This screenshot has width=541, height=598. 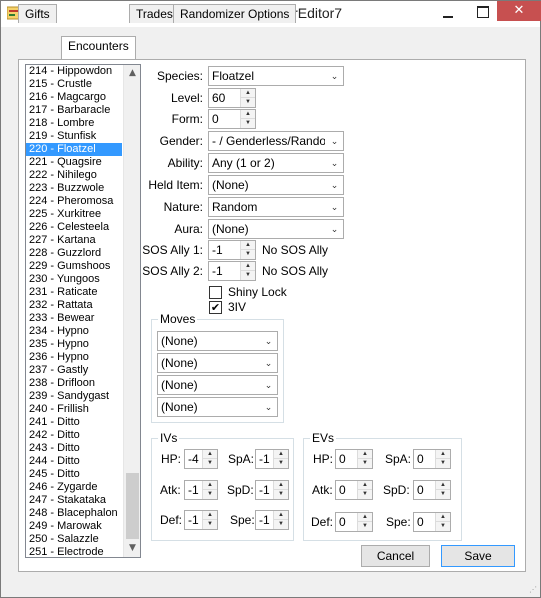 What do you see at coordinates (448, 14) in the screenshot?
I see `minimize-button` at bounding box center [448, 14].